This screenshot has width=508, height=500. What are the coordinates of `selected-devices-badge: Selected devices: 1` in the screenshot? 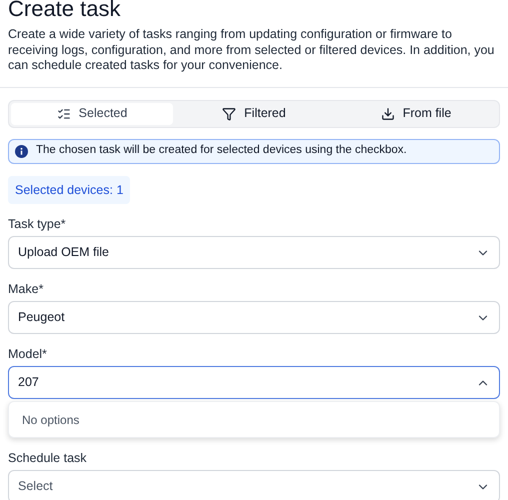 It's located at (69, 190).